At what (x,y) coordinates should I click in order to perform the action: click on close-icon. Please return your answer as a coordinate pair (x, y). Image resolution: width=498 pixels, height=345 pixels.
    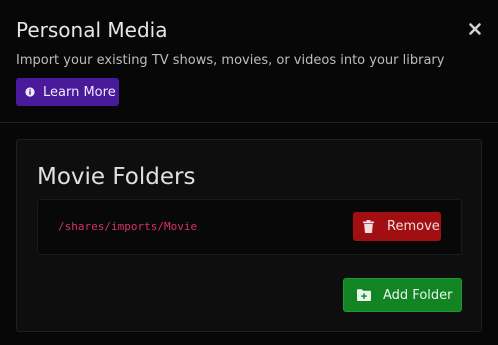
    Looking at the image, I should click on (475, 29).